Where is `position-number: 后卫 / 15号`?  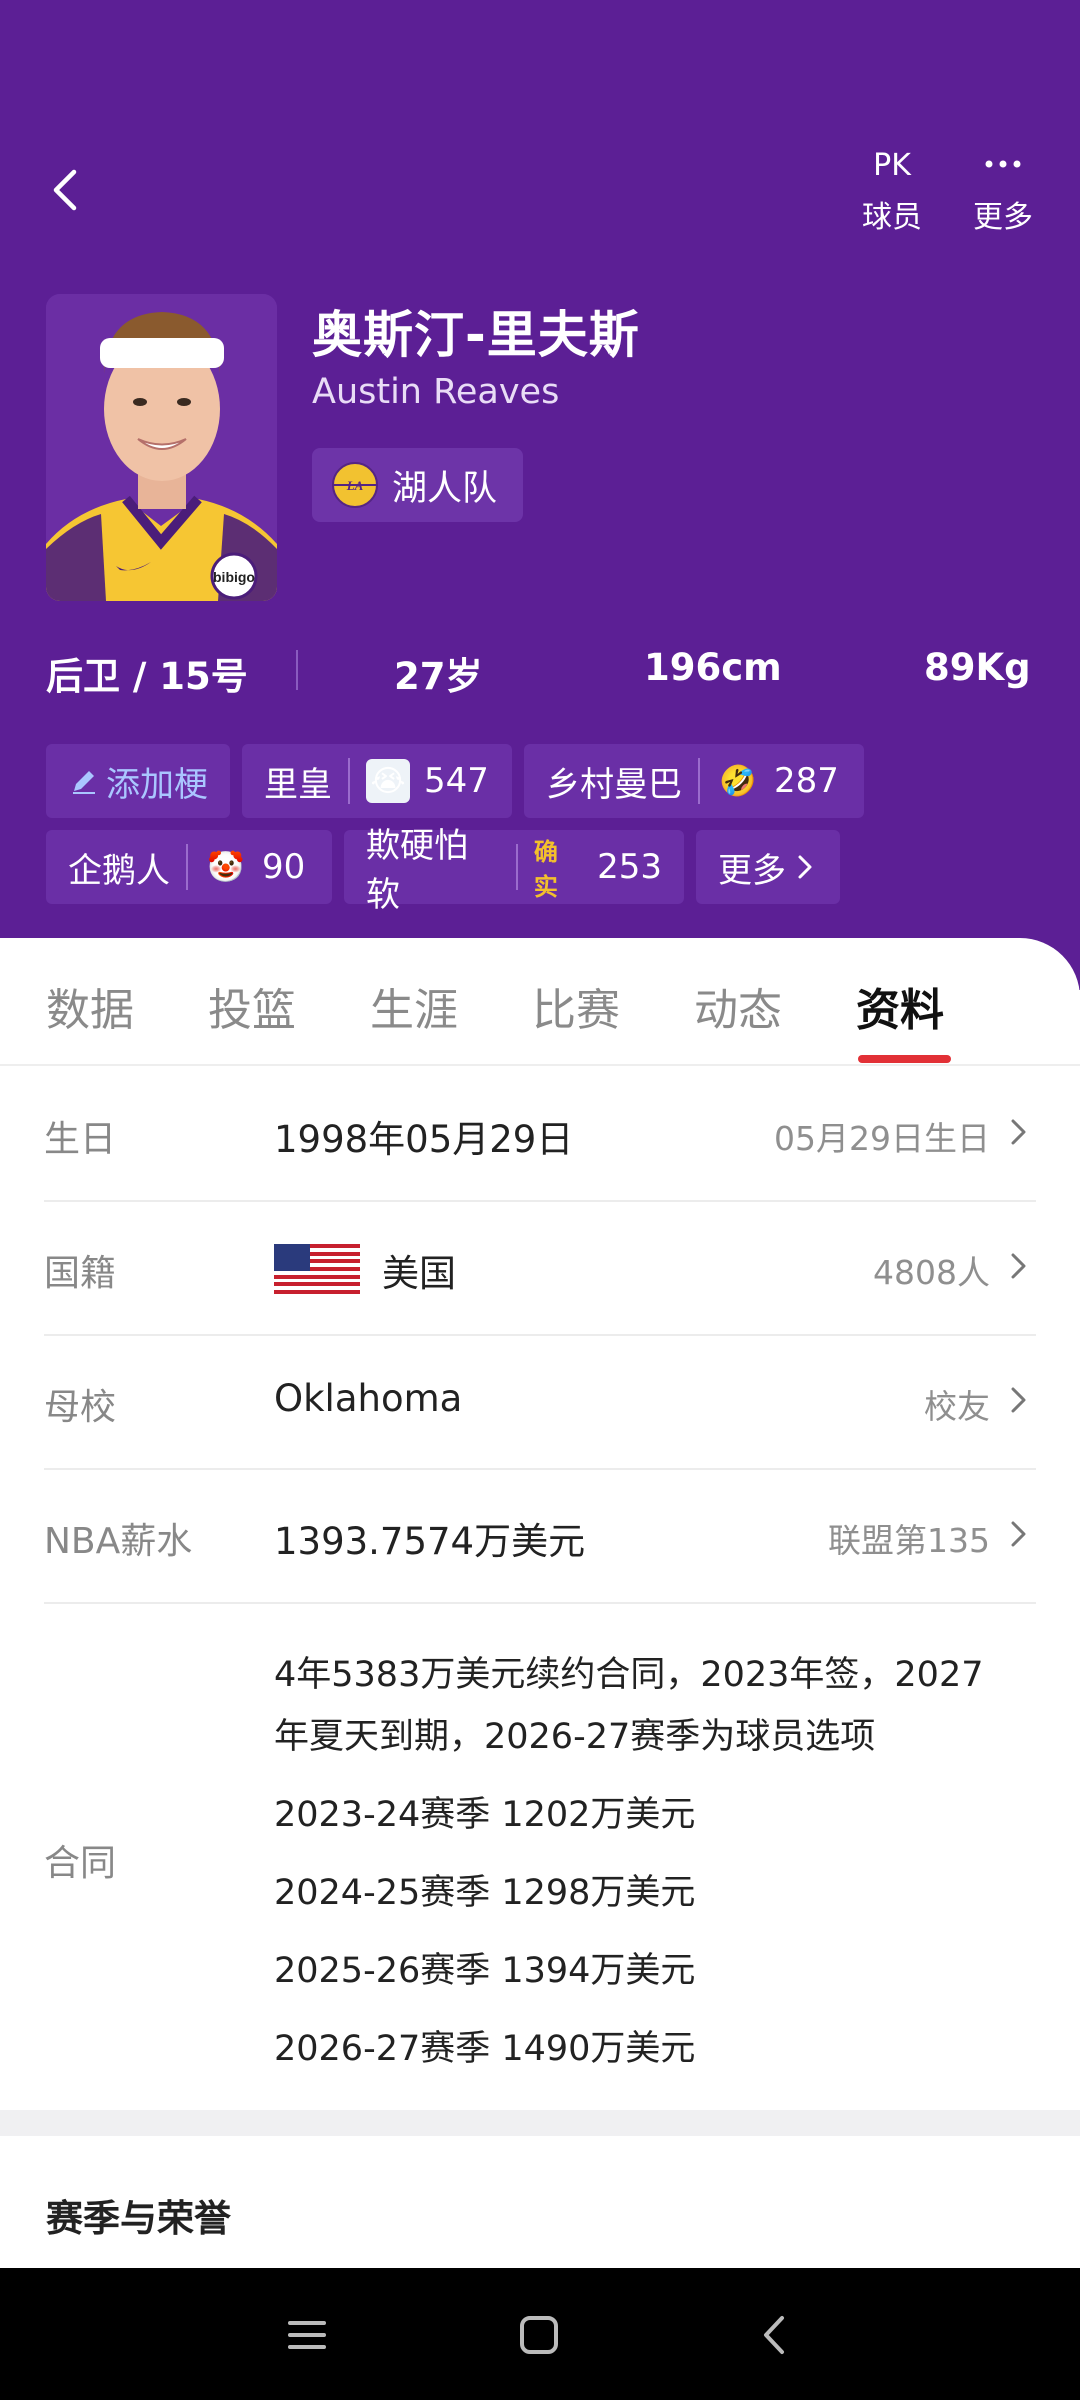 position-number: 后卫 / 15号 is located at coordinates (147, 676).